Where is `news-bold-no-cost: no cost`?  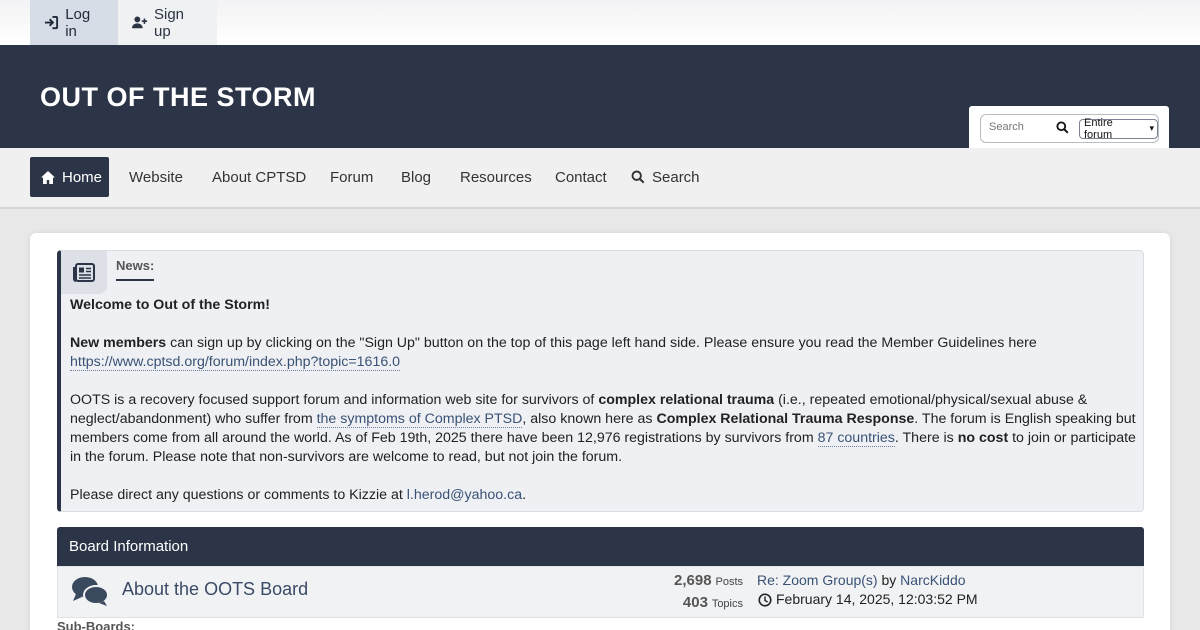
news-bold-no-cost: no cost is located at coordinates (983, 438).